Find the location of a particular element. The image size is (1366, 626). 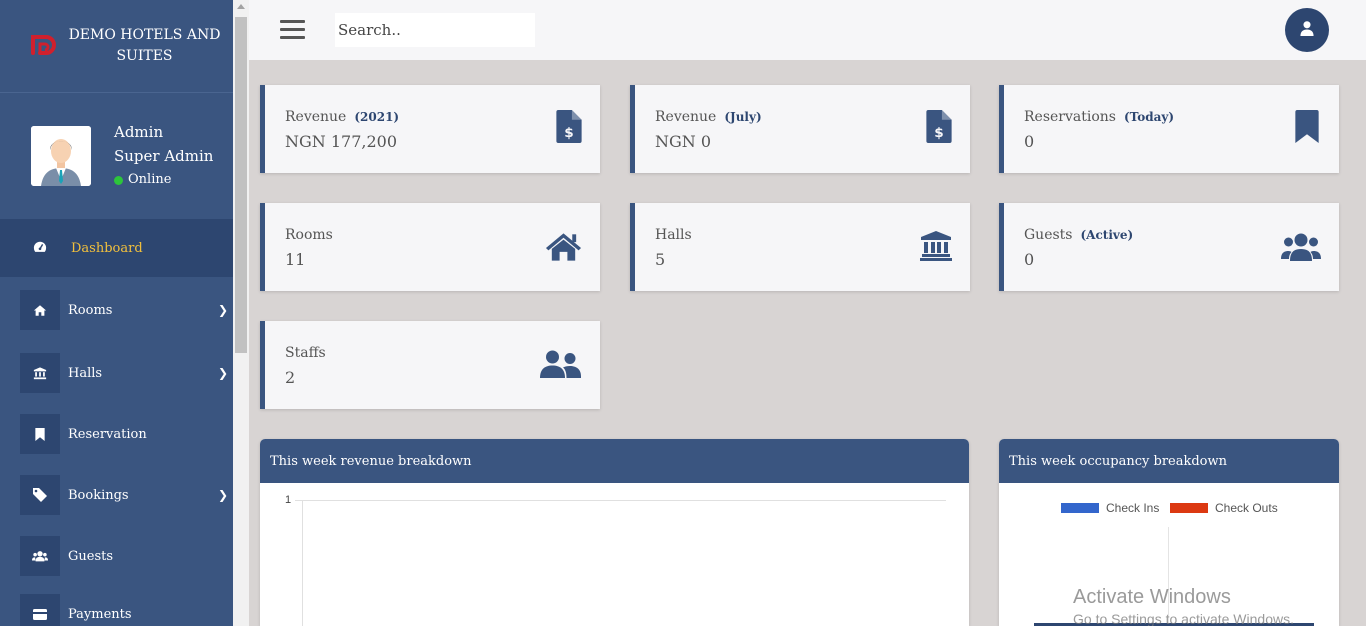

sidebar-item-payments: Payments is located at coordinates (126, 610).